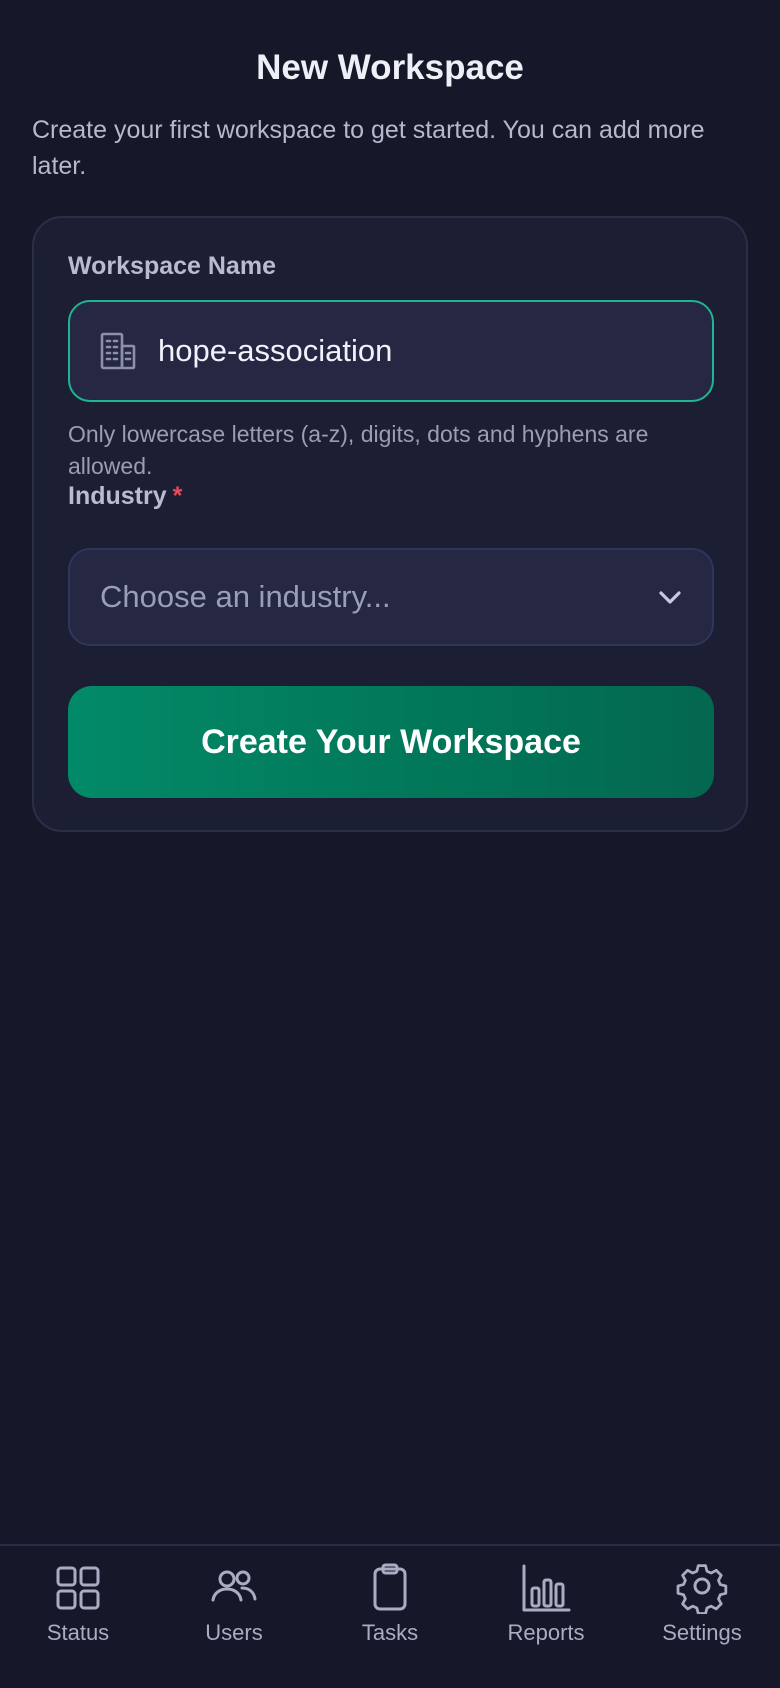  What do you see at coordinates (78, 1632) in the screenshot?
I see `tab-status-label: Status` at bounding box center [78, 1632].